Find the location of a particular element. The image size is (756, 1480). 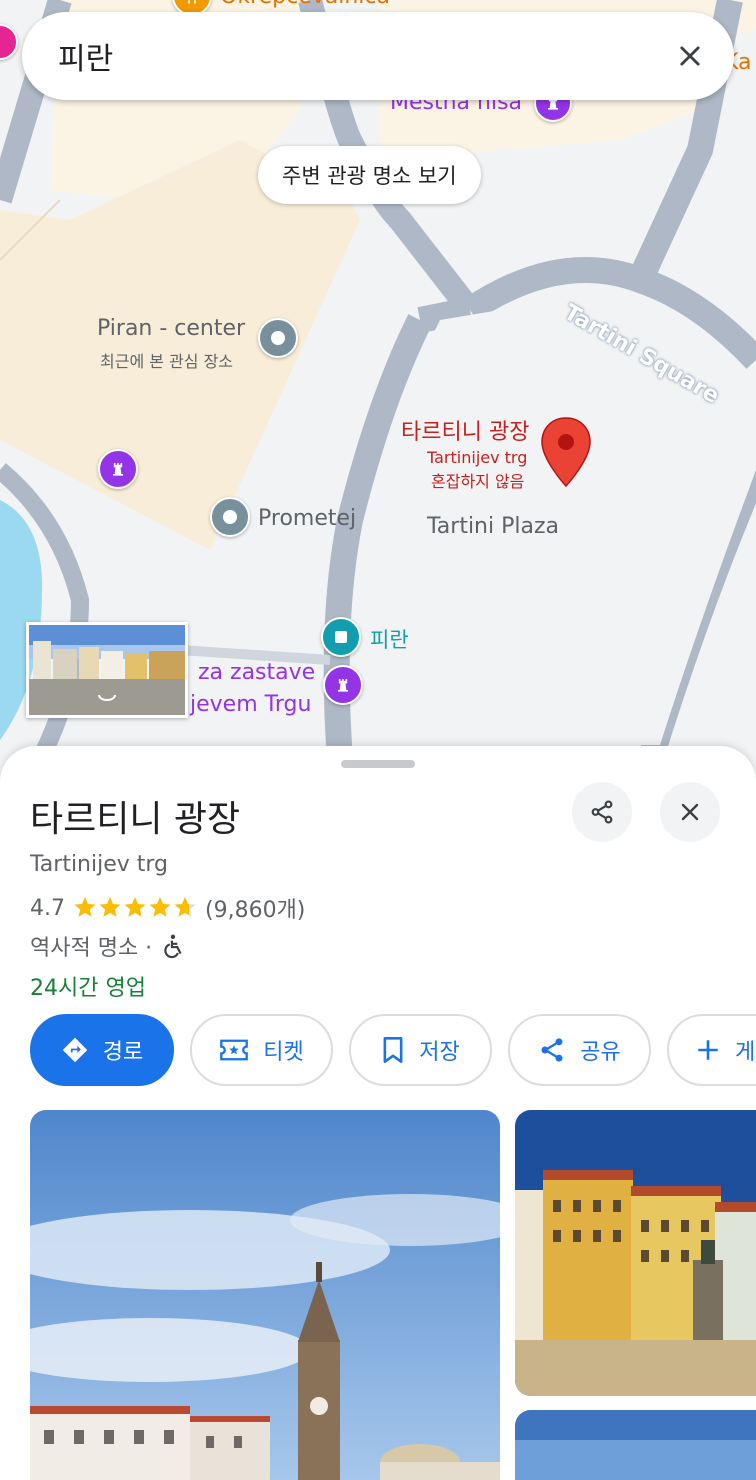

rating-row: 4.7 (9,860개) is located at coordinates (167, 908).